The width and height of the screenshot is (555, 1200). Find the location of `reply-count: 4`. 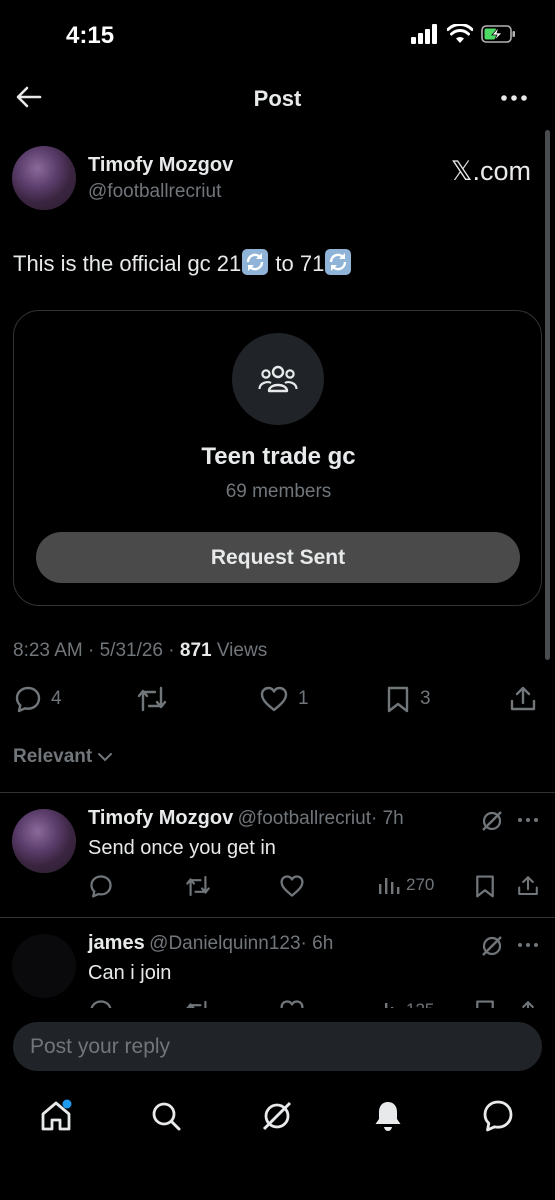

reply-count: 4 is located at coordinates (56, 698).